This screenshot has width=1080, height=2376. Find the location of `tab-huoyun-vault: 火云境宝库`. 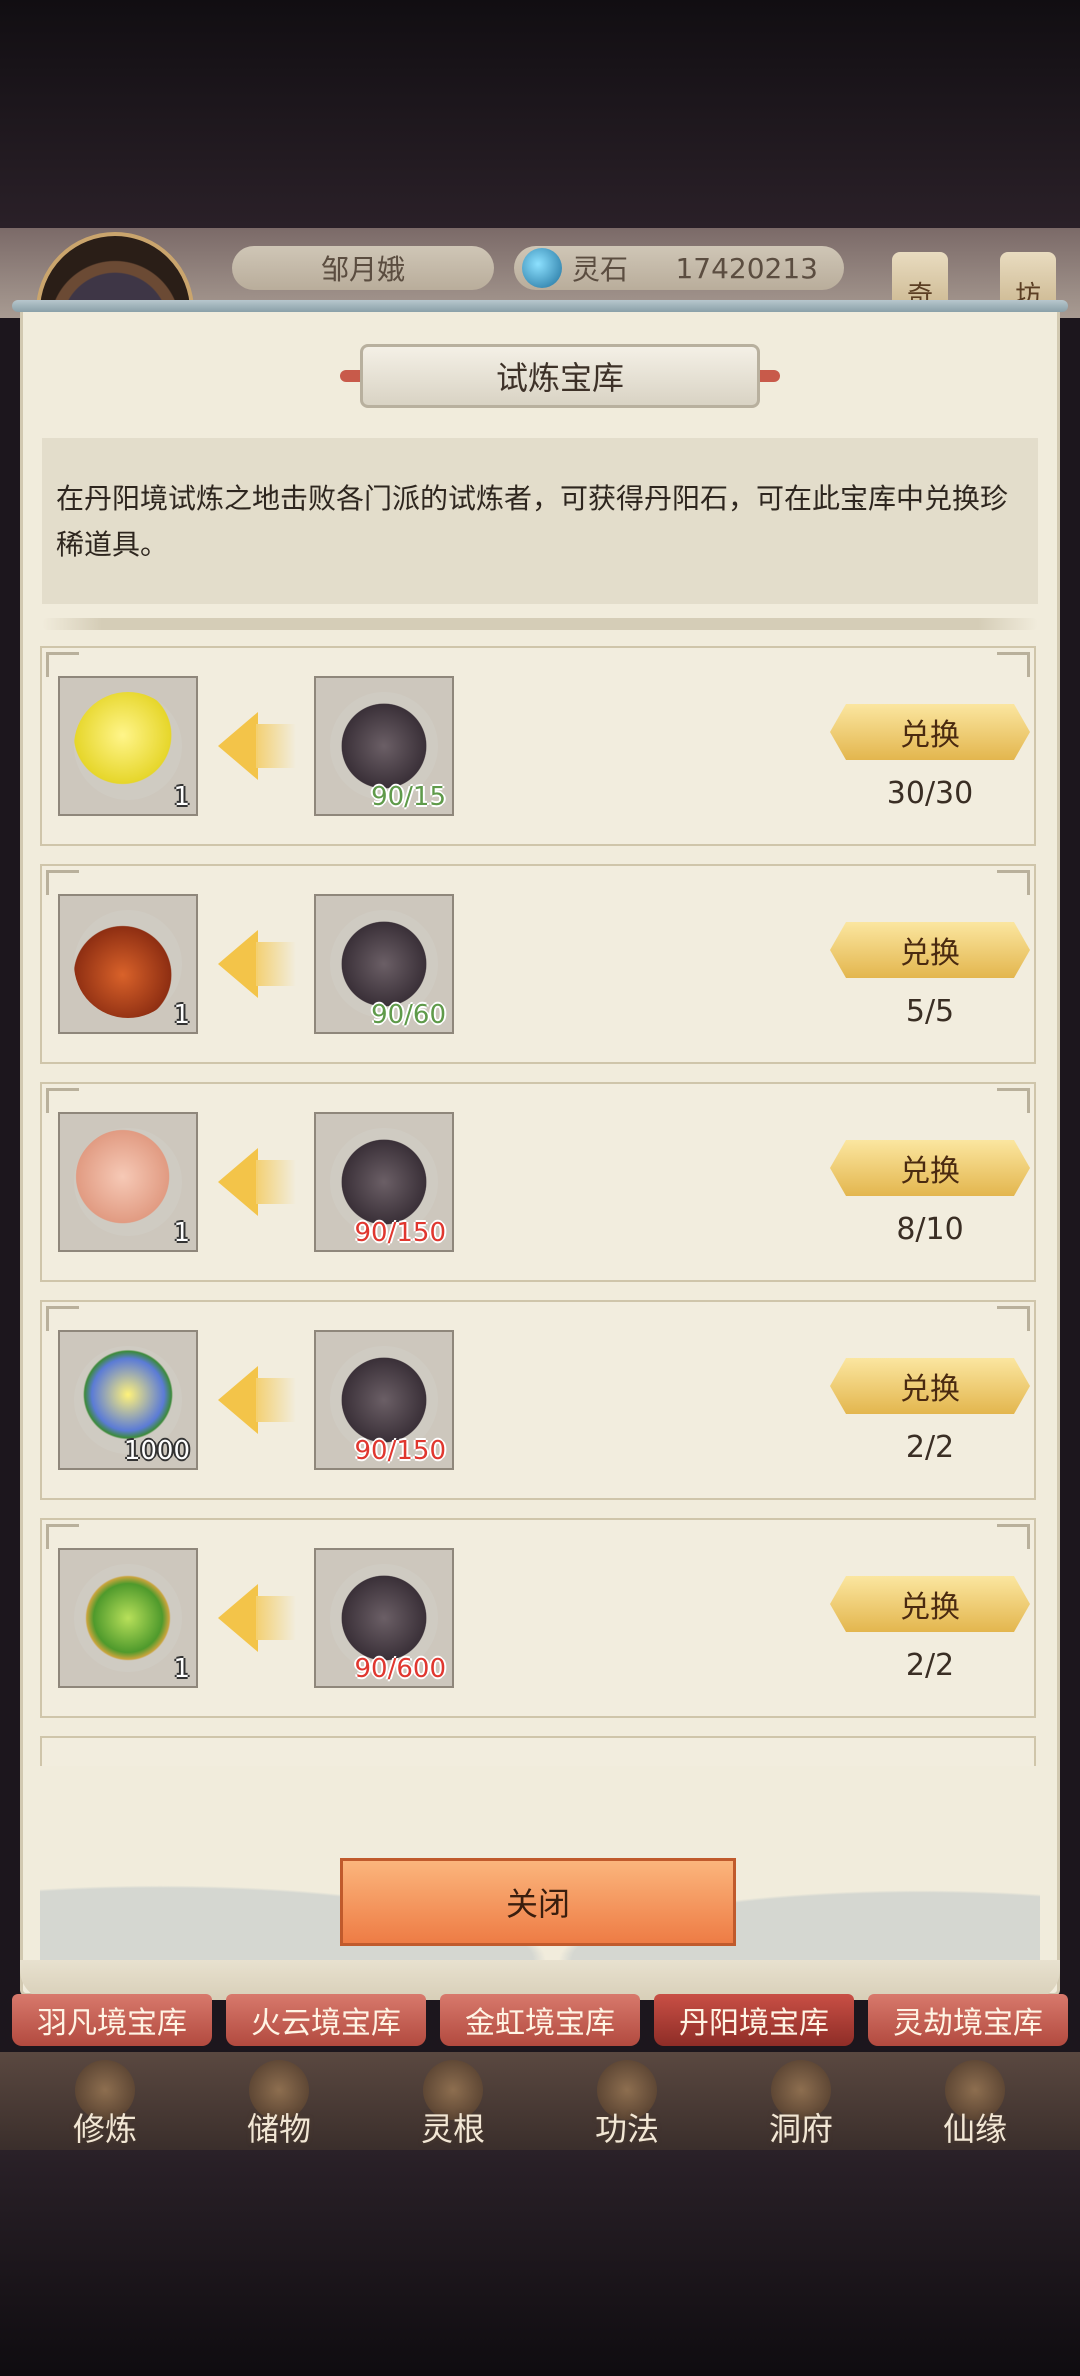

tab-huoyun-vault: 火云境宝库 is located at coordinates (326, 2020).